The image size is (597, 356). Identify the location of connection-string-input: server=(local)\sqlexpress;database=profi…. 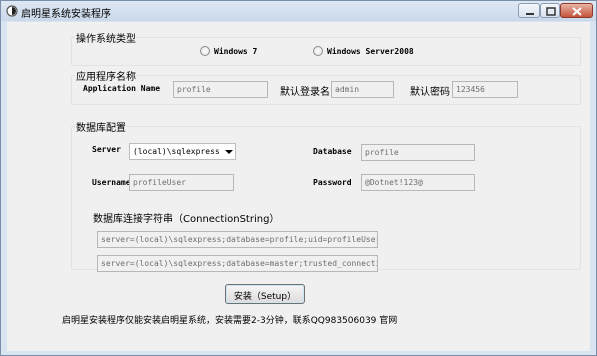
(237, 239).